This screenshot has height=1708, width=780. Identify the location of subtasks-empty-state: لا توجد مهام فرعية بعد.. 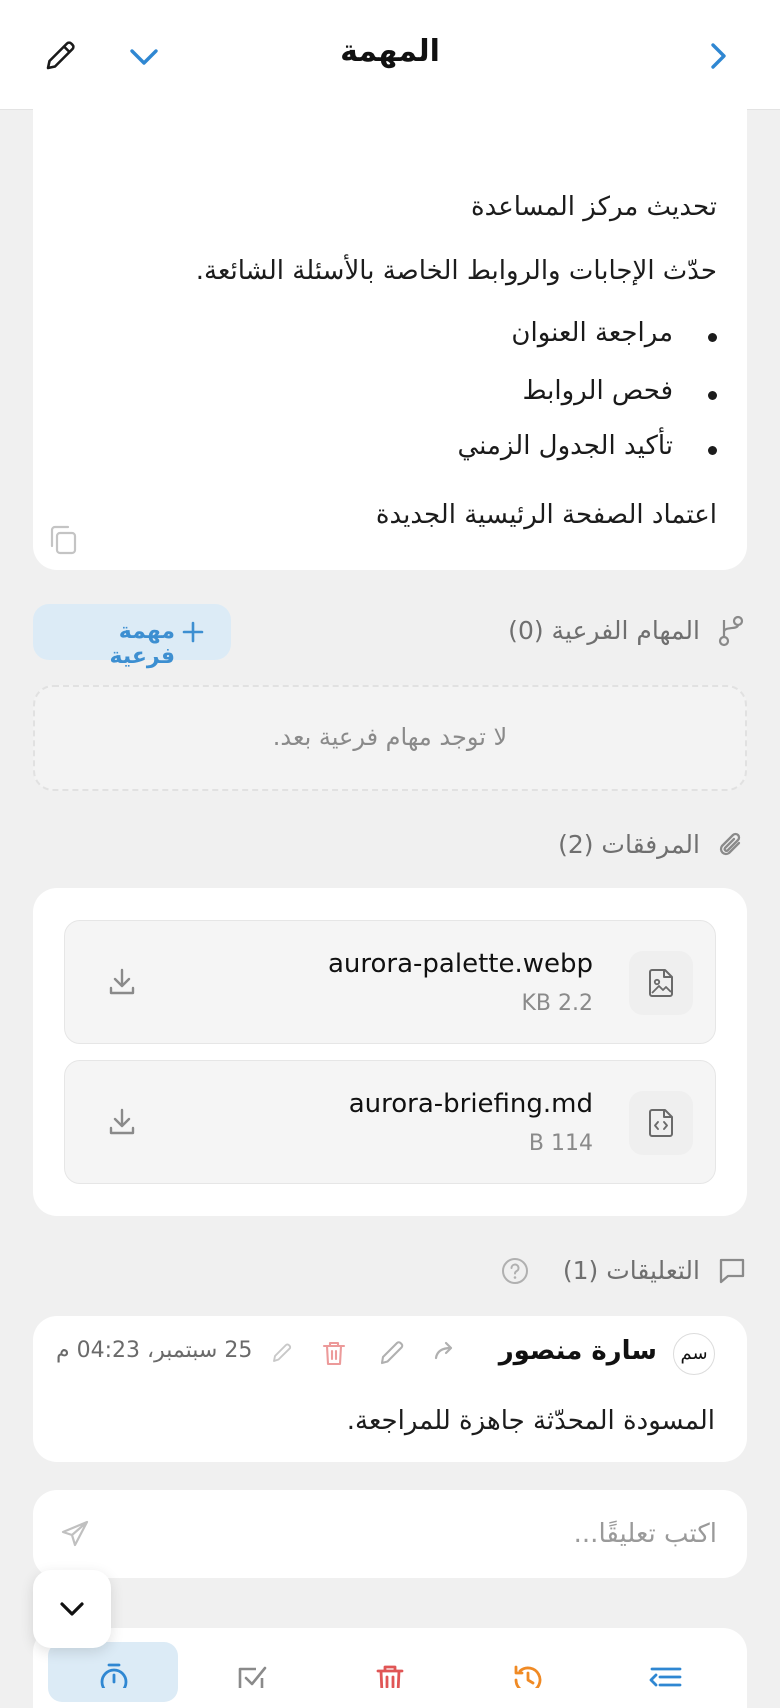
(390, 738).